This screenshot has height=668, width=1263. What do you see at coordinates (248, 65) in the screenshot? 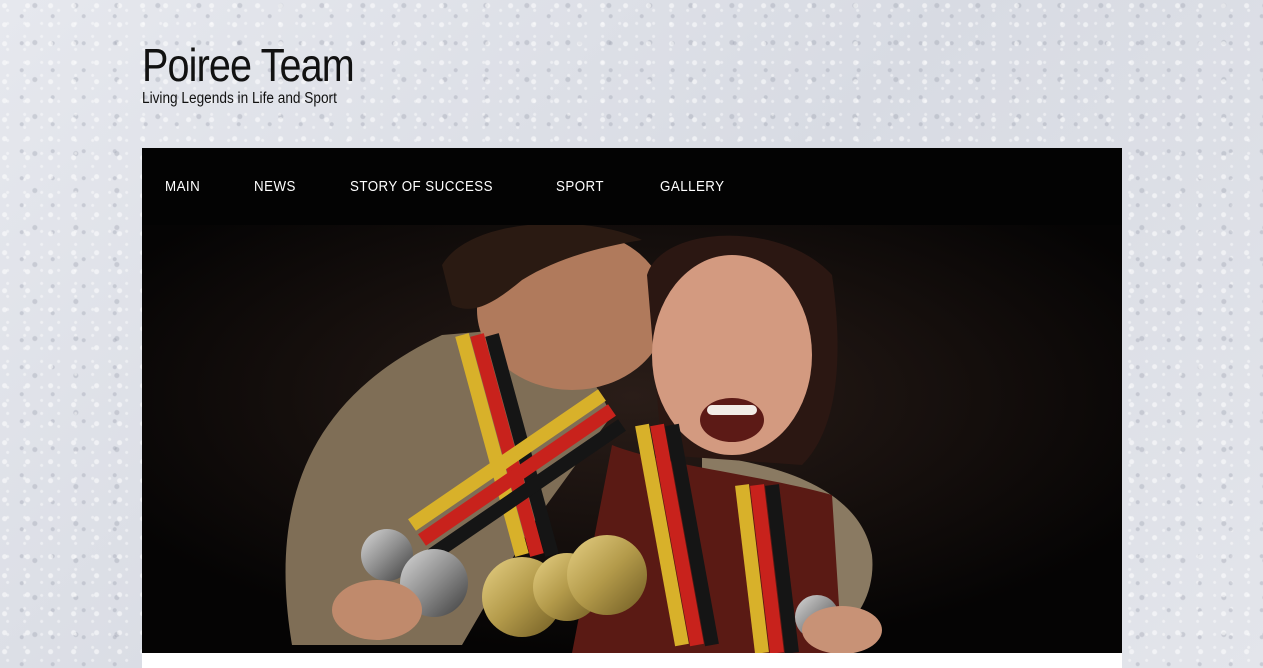
I see `site-title: Poiree Team` at bounding box center [248, 65].